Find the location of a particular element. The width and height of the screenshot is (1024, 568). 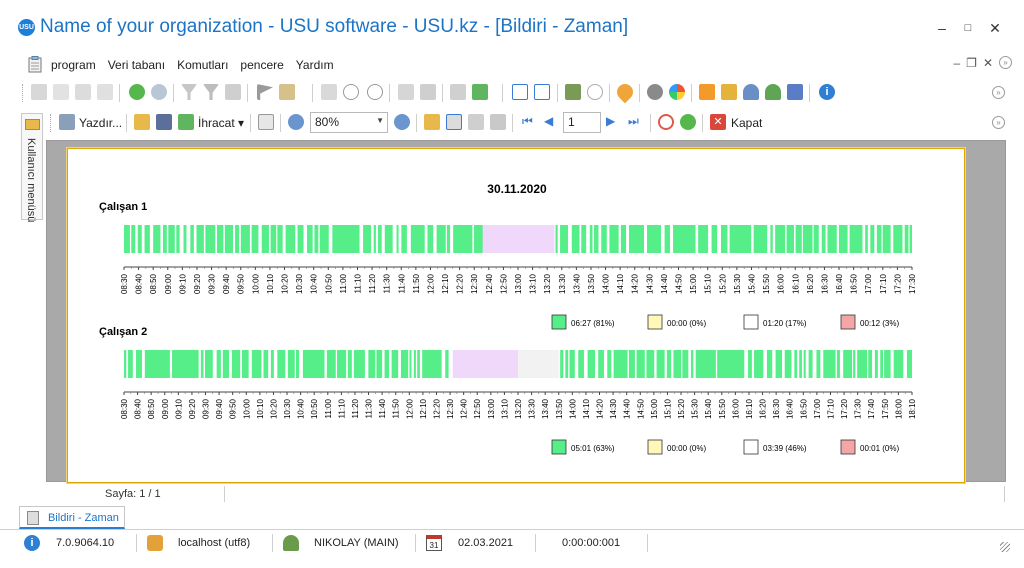

user-menu-tab: Kullanıcı menüsü is located at coordinates (32, 167).